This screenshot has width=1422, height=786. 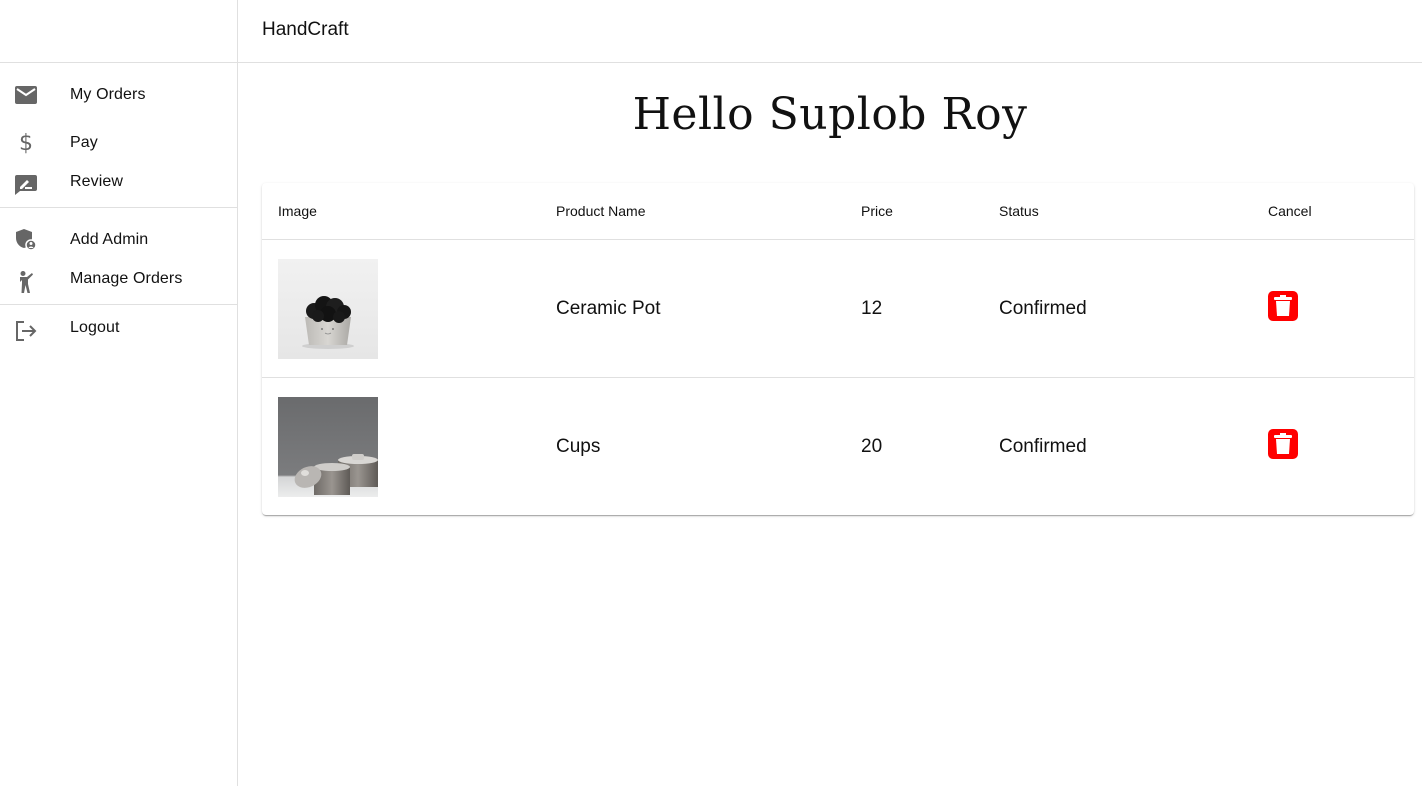 What do you see at coordinates (109, 239) in the screenshot?
I see `sidebar-item-label: Add Admin` at bounding box center [109, 239].